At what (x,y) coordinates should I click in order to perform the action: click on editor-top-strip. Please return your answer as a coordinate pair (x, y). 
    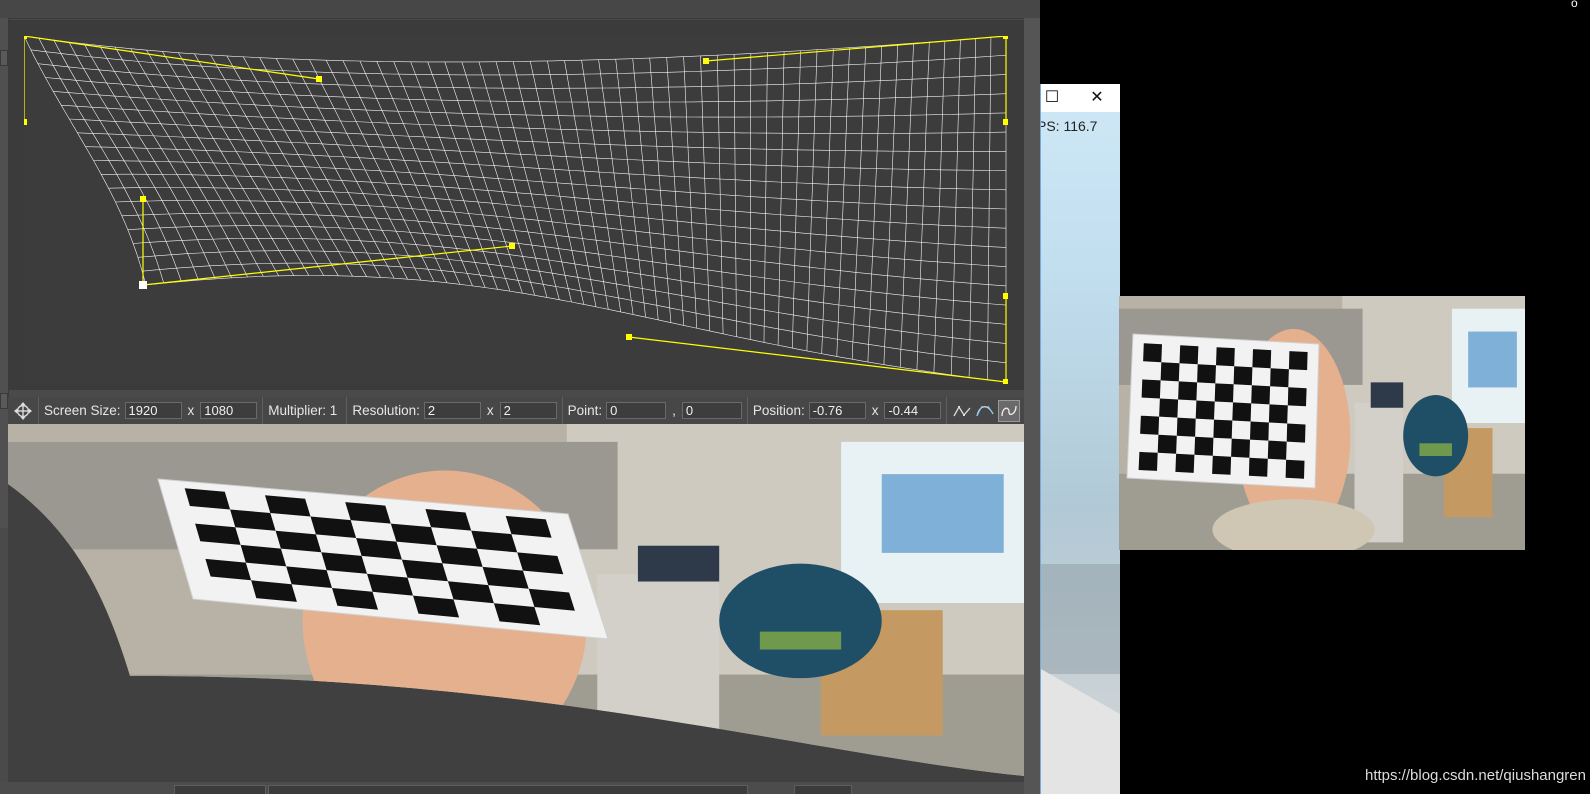
    Looking at the image, I should click on (520, 9).